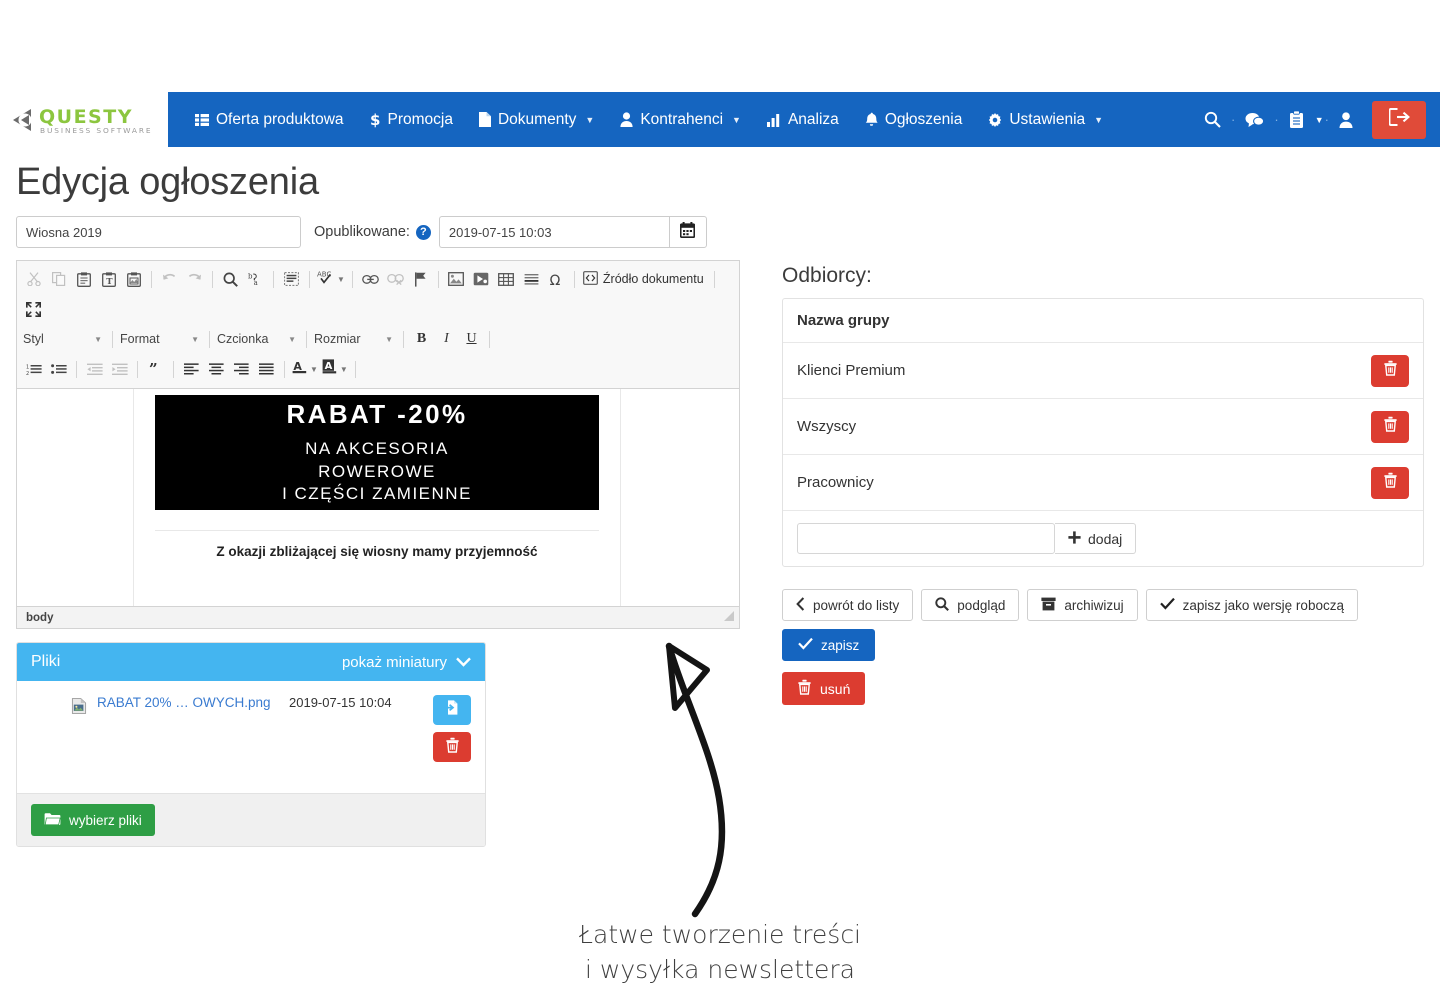  I want to click on file-name-link: RABAT 20% … OWYCH.png, so click(193, 702).